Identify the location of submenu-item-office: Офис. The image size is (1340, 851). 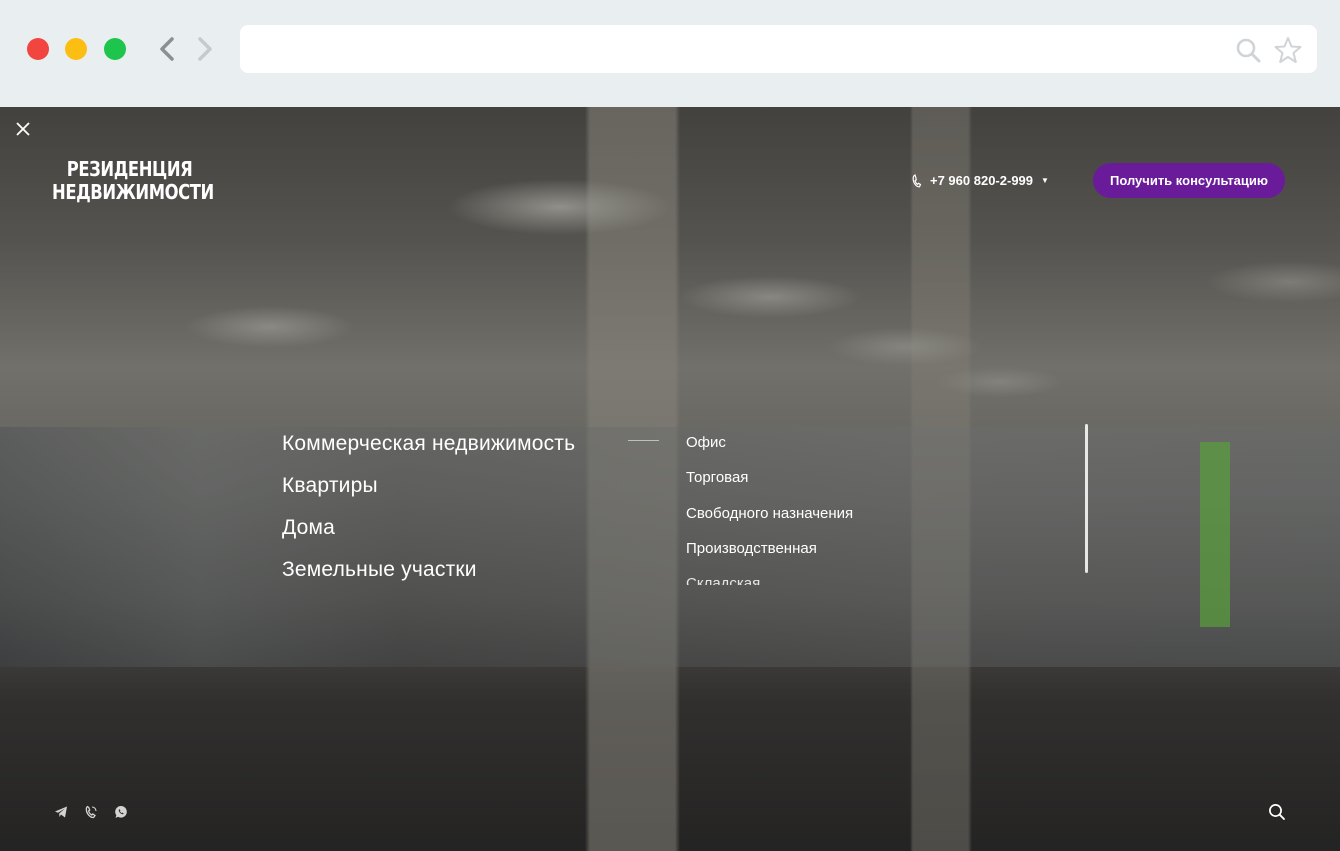
(769, 442).